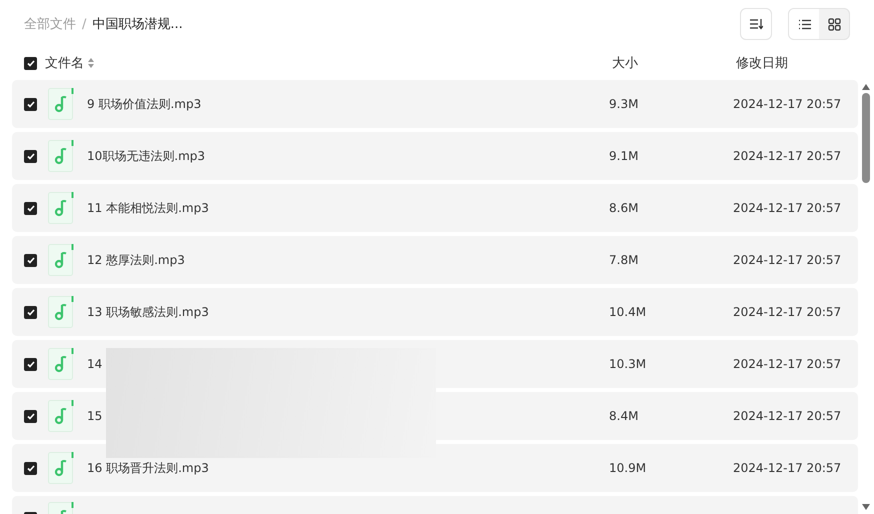 The height and width of the screenshot is (514, 874). I want to click on file-row: 13 职场敏感法则.mp3 10.4M 2024-12-17 20:57, so click(435, 312).